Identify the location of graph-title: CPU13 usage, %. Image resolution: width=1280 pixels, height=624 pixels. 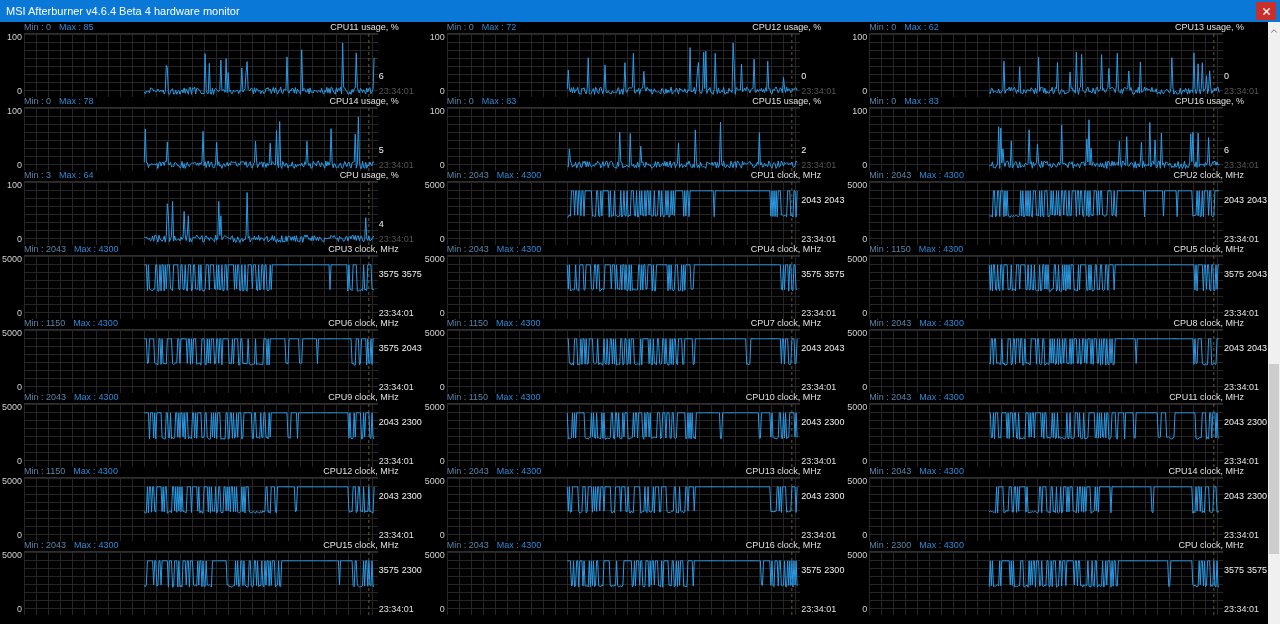
(1209, 27).